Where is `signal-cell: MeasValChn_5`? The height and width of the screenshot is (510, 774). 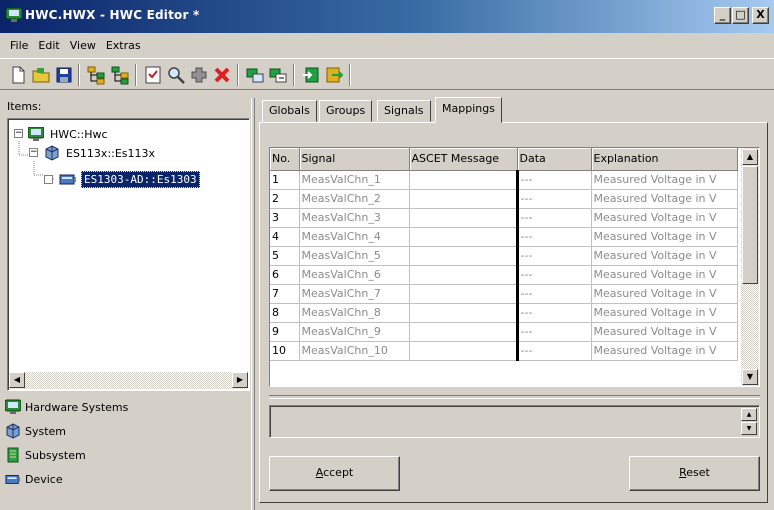 signal-cell: MeasValChn_5 is located at coordinates (354, 256).